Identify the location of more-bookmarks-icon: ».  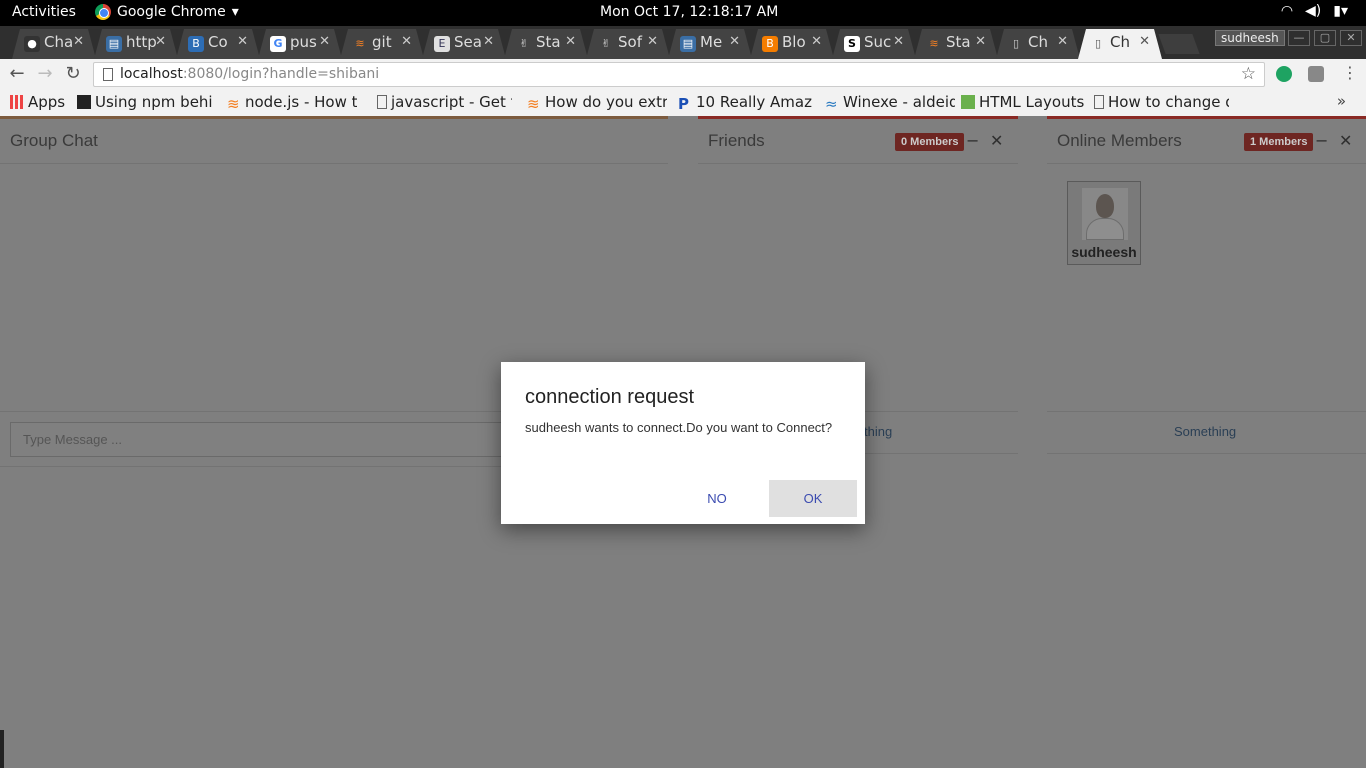
(1341, 101).